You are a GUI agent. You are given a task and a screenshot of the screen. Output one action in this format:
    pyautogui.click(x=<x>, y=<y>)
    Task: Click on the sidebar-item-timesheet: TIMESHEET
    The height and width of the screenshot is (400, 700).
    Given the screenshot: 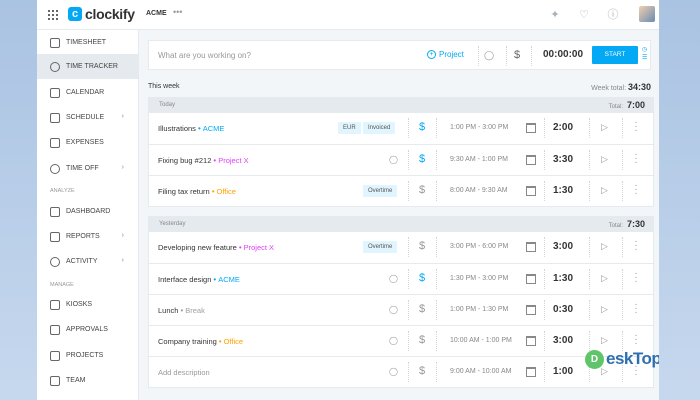 What is the action you would take?
    pyautogui.click(x=87, y=42)
    